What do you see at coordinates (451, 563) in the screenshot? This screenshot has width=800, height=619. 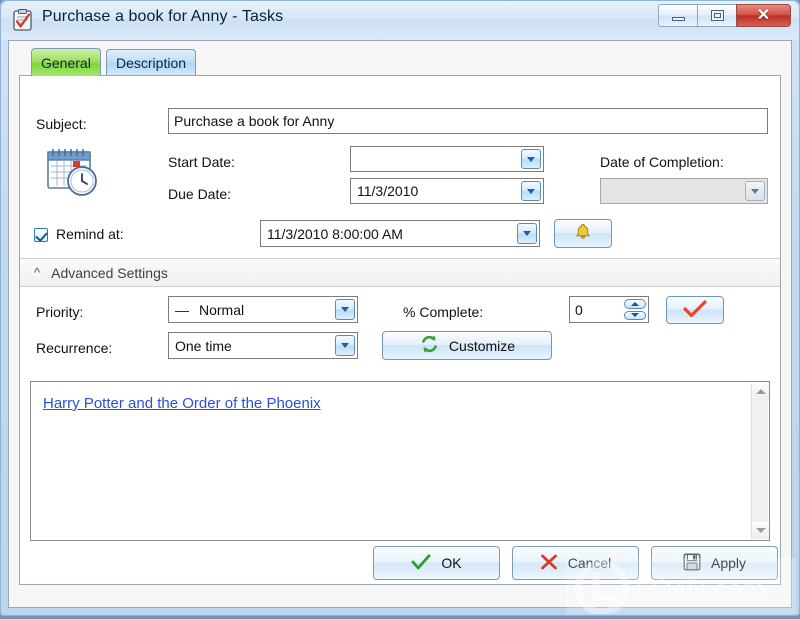 I see `ok-label: OK` at bounding box center [451, 563].